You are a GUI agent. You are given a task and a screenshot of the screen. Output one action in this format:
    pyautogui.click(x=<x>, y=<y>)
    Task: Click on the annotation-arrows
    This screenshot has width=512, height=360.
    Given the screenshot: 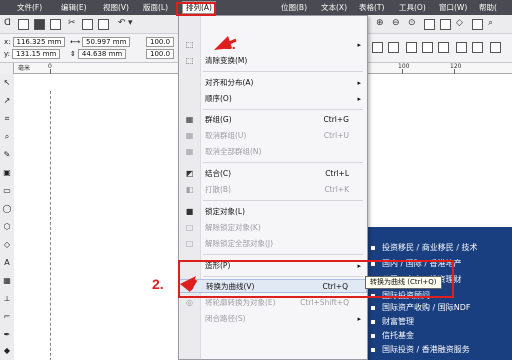 What is the action you would take?
    pyautogui.click(x=208, y=164)
    